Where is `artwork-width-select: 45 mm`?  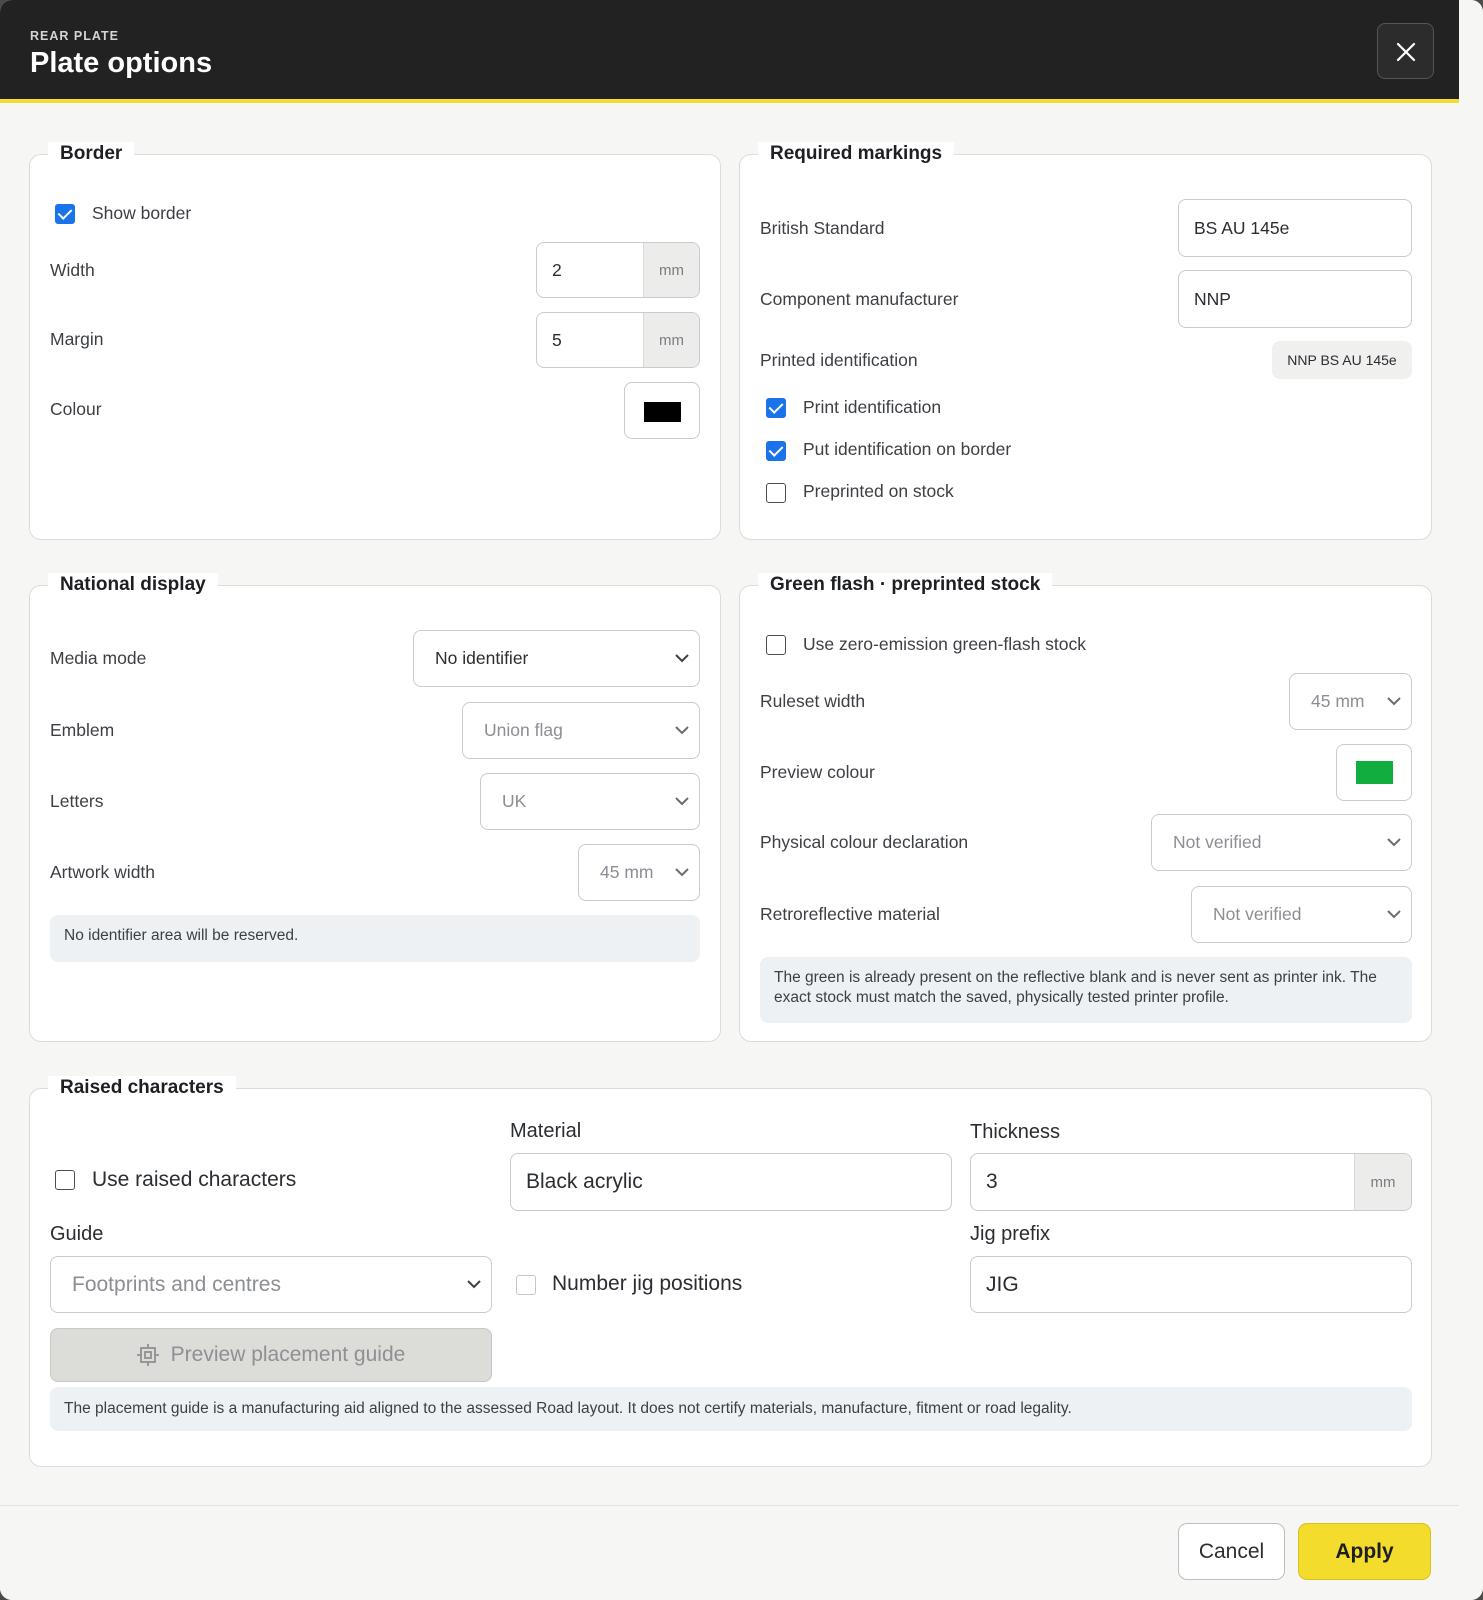 artwork-width-select: 45 mm is located at coordinates (639, 872).